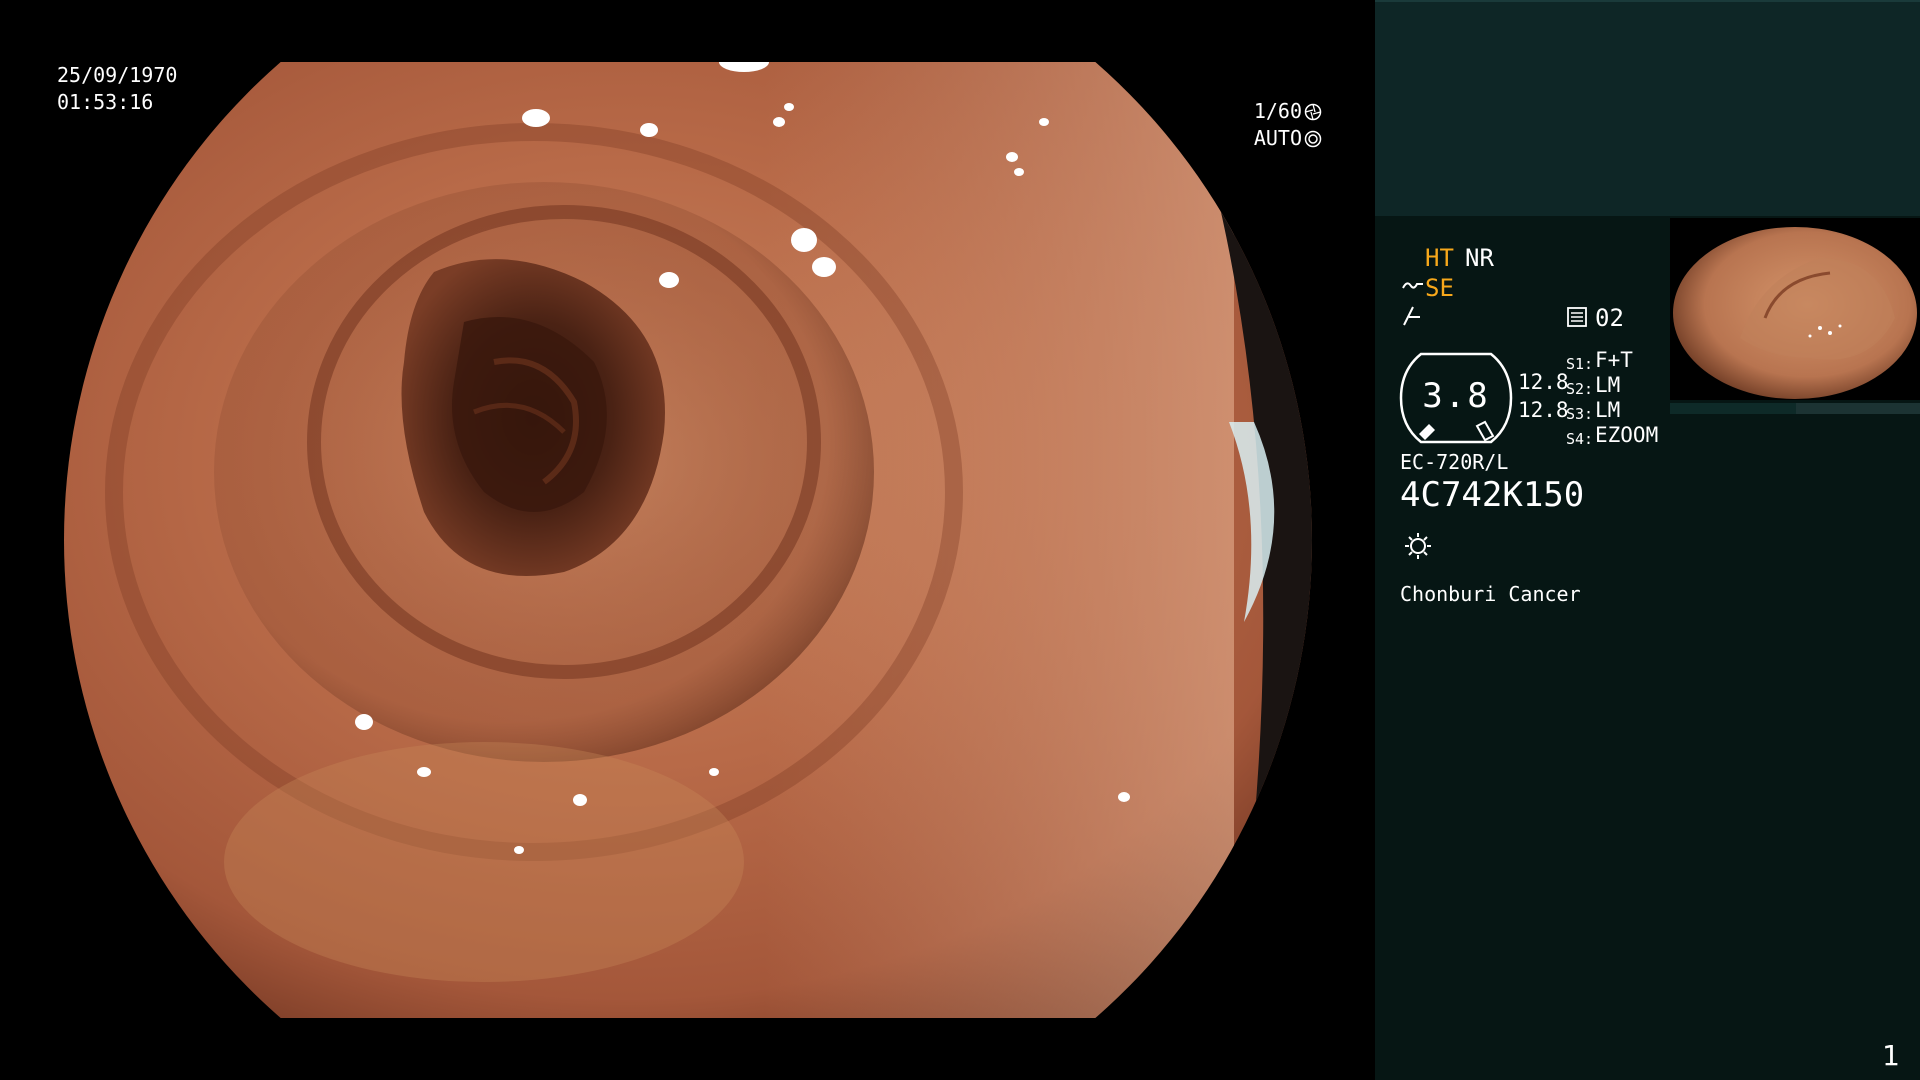 This screenshot has width=1920, height=1080. Describe the element at coordinates (1412, 285) in the screenshot. I see `structure-enhance-icon` at that location.